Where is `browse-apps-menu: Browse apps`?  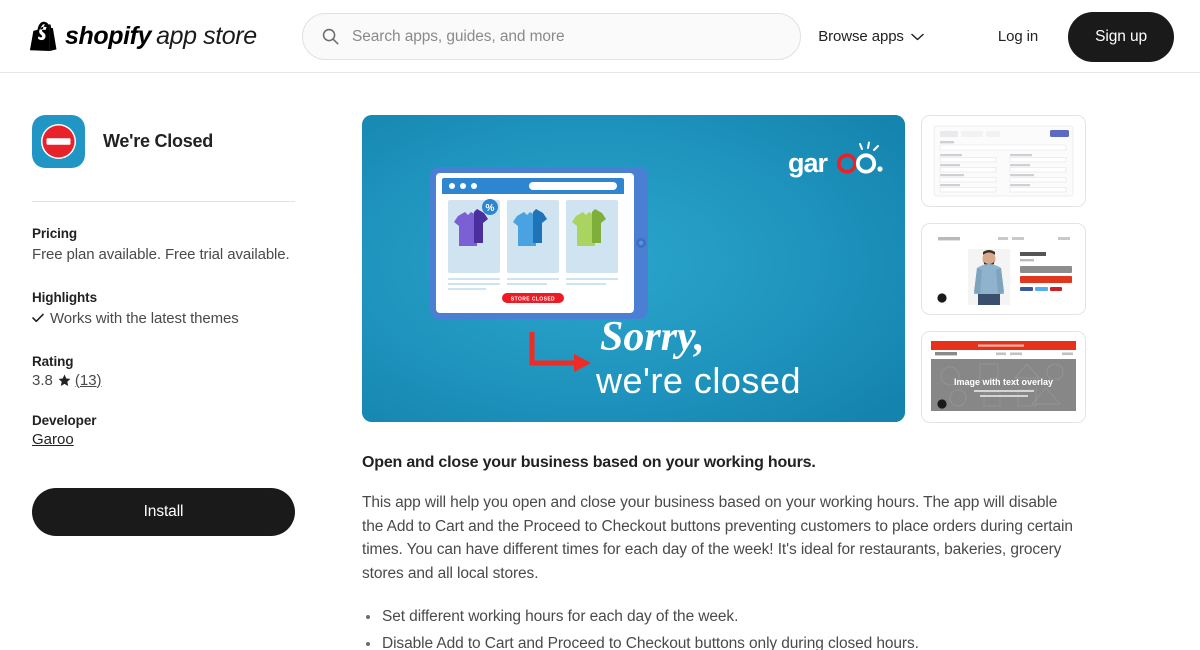 browse-apps-menu: Browse apps is located at coordinates (871, 36).